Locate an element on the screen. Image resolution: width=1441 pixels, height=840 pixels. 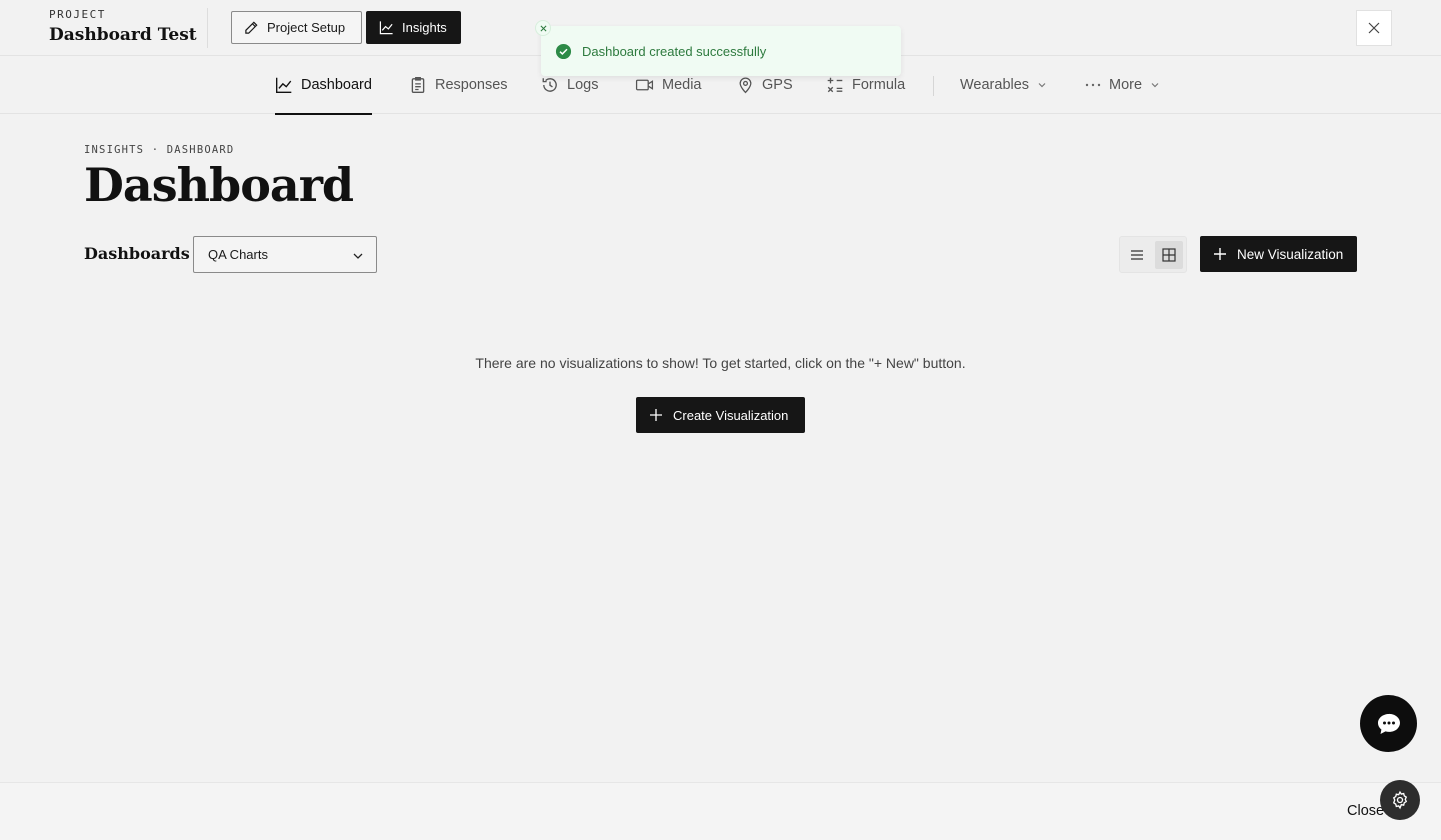
check-circle-icon is located at coordinates (563, 51).